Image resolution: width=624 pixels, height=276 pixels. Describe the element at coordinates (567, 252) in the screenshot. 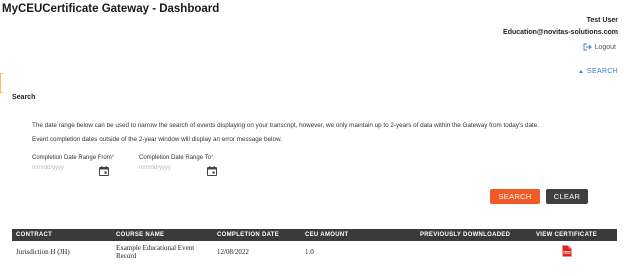

I see `pdf-icon` at that location.